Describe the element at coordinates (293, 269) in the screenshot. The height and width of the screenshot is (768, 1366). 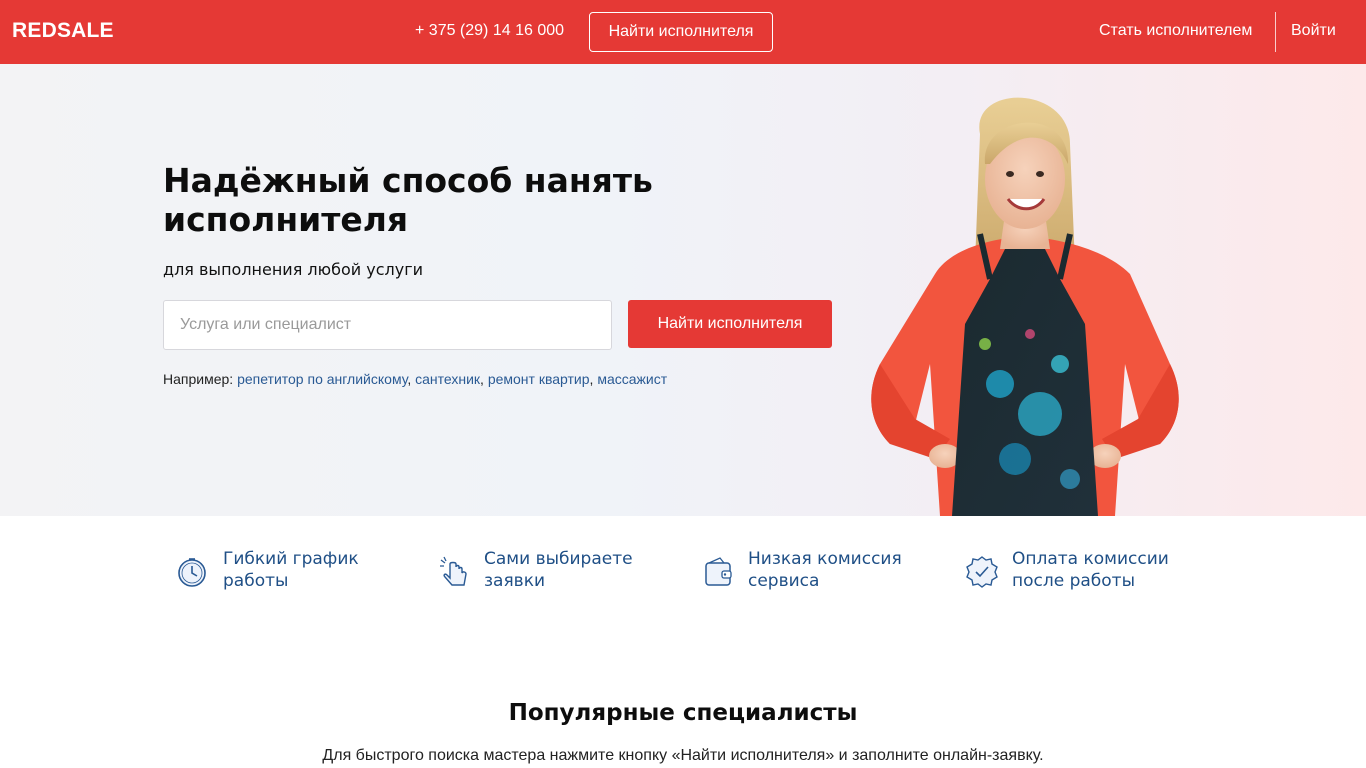
I see `hero-subtitle: для выполнения любой услуги` at that location.